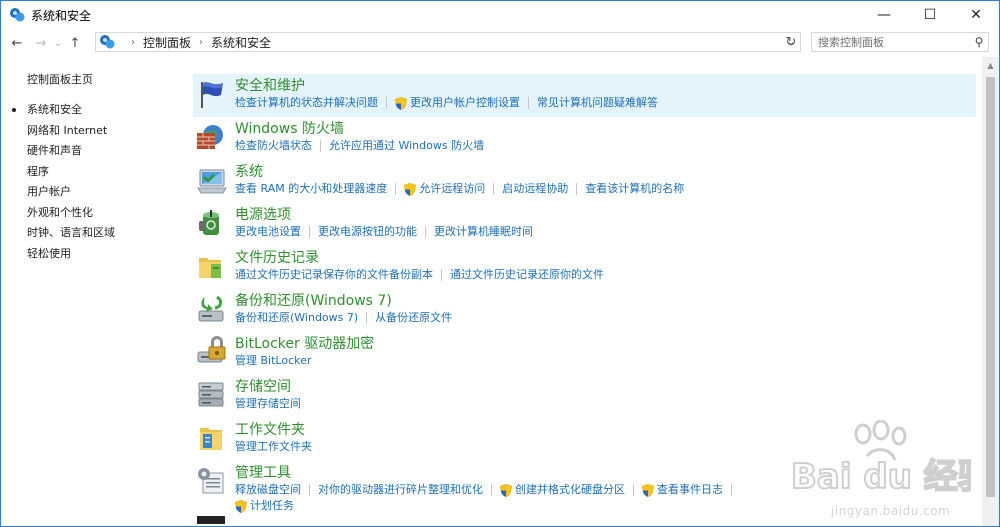 The width and height of the screenshot is (1000, 527). Describe the element at coordinates (690, 490) in the screenshot. I see `event-log-link: 查看事件日志` at that location.